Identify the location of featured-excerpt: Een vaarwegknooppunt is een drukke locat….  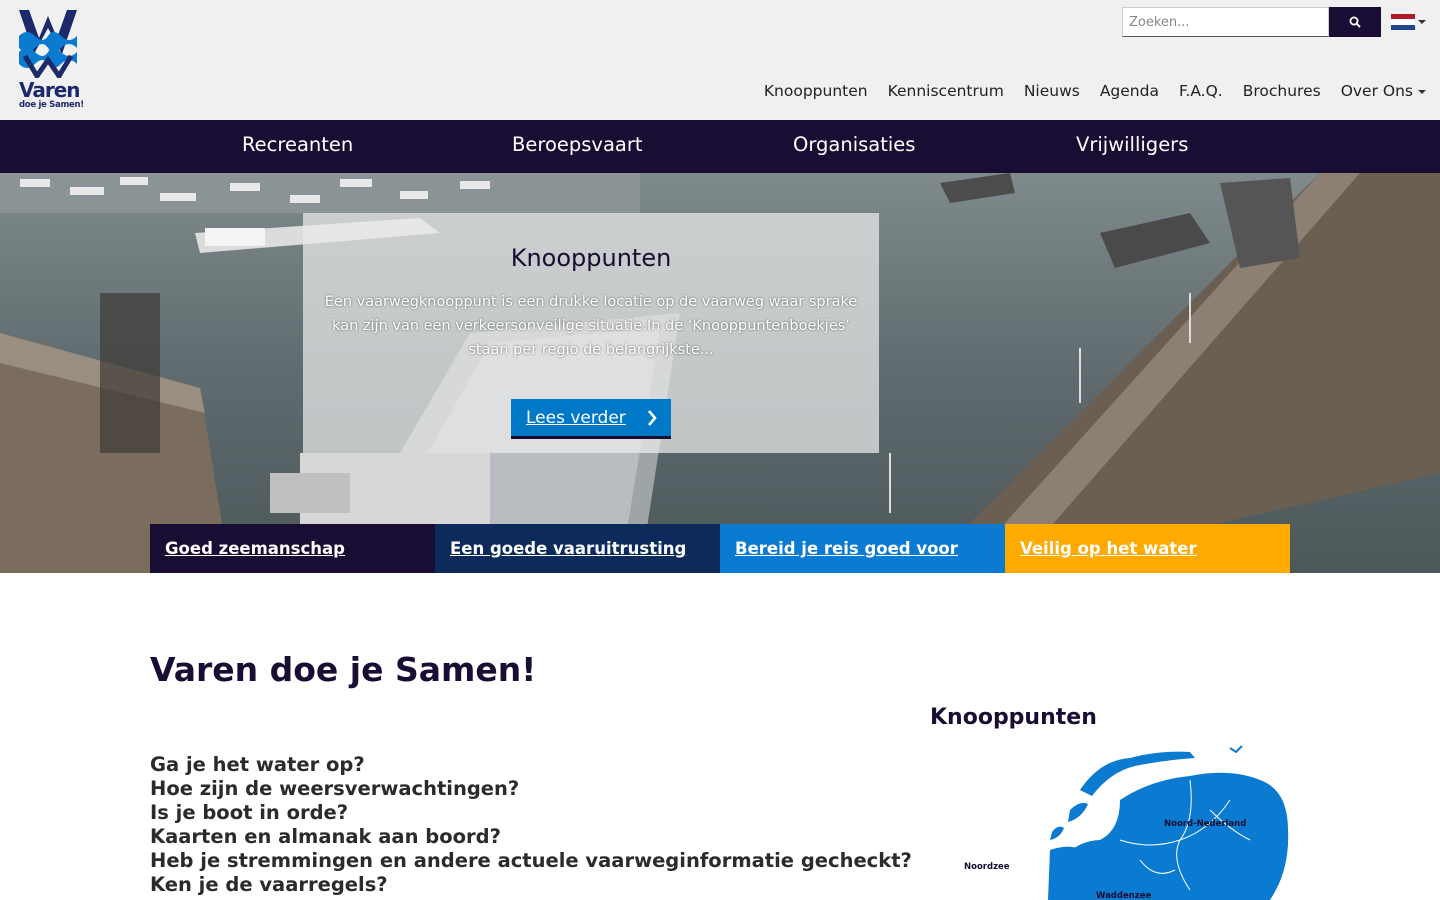
(591, 326).